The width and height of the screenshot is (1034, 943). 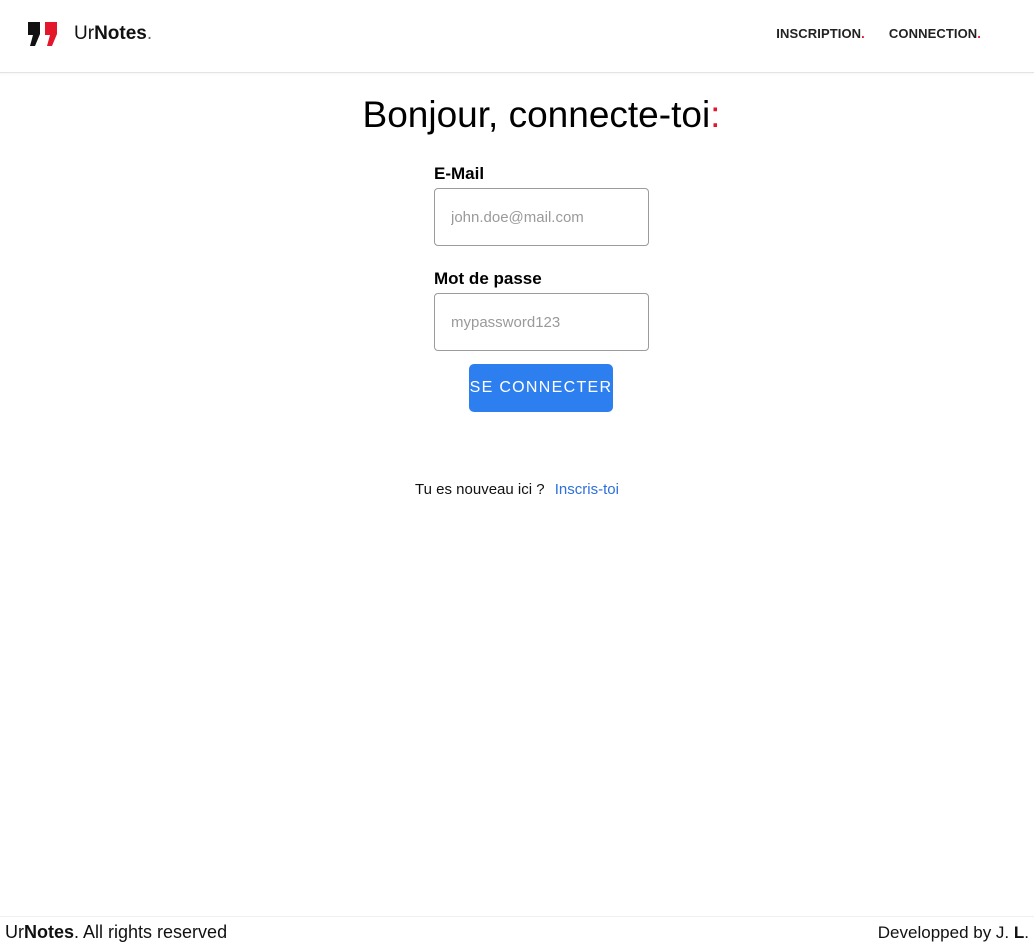 What do you see at coordinates (945, 932) in the screenshot?
I see `footer-credit-prefix: Developped by J.` at bounding box center [945, 932].